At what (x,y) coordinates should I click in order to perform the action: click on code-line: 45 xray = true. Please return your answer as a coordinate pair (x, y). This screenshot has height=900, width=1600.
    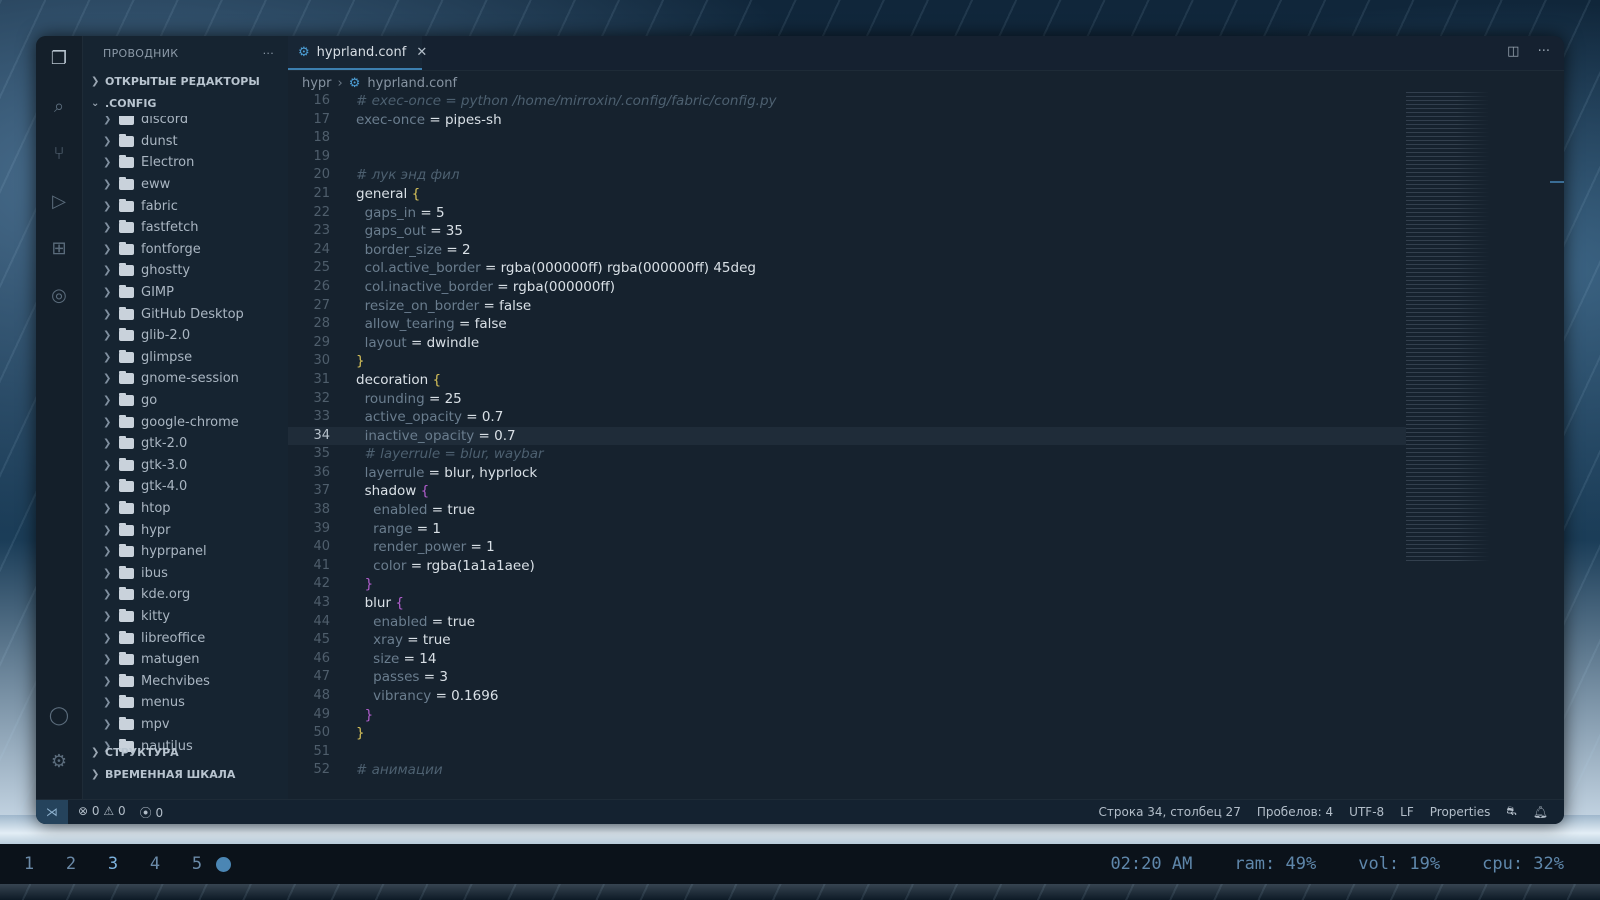
    Looking at the image, I should click on (847, 640).